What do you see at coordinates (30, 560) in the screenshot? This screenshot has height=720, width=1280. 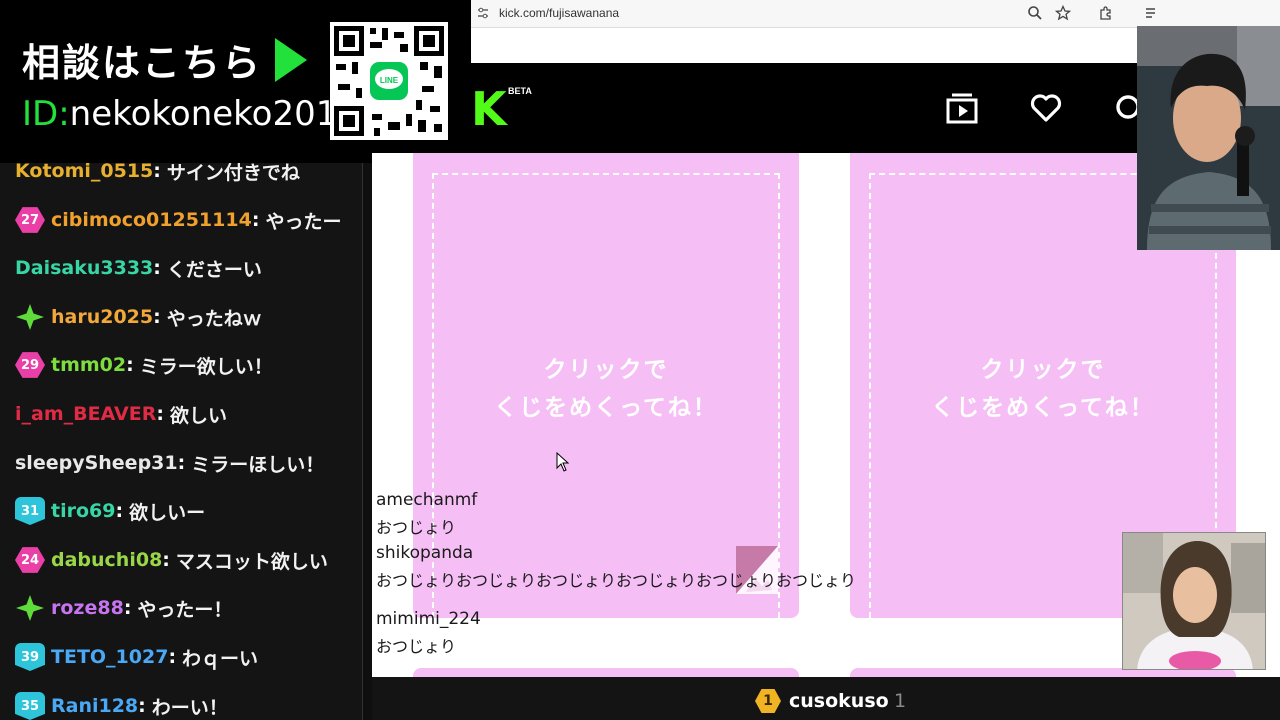 I see `subscriber-badge: 24` at bounding box center [30, 560].